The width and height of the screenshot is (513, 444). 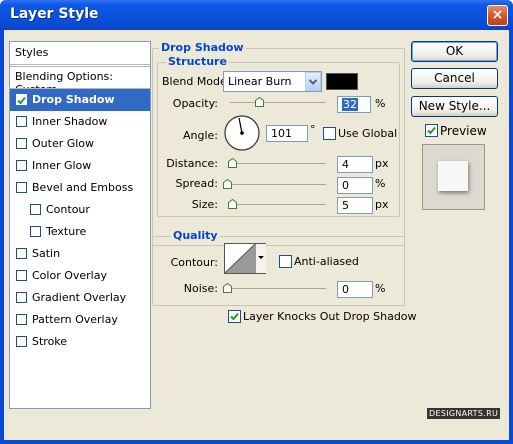 What do you see at coordinates (259, 102) in the screenshot?
I see `opacity-slider-thumb` at bounding box center [259, 102].